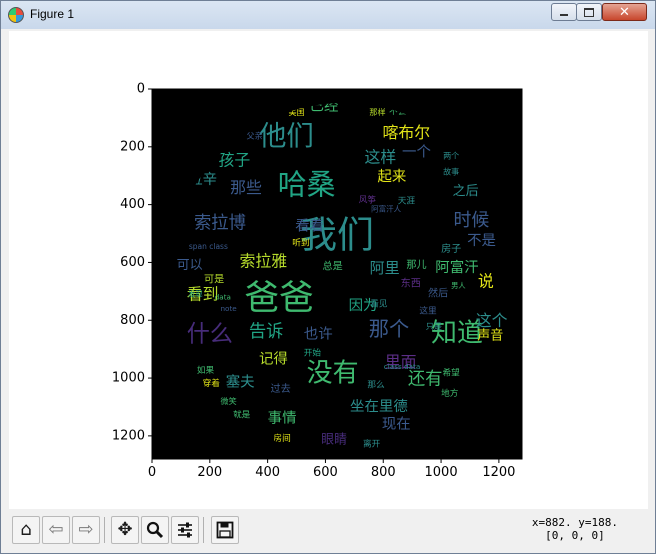 This screenshot has height=554, width=656. What do you see at coordinates (564, 12) in the screenshot?
I see `minimize-button` at bounding box center [564, 12].